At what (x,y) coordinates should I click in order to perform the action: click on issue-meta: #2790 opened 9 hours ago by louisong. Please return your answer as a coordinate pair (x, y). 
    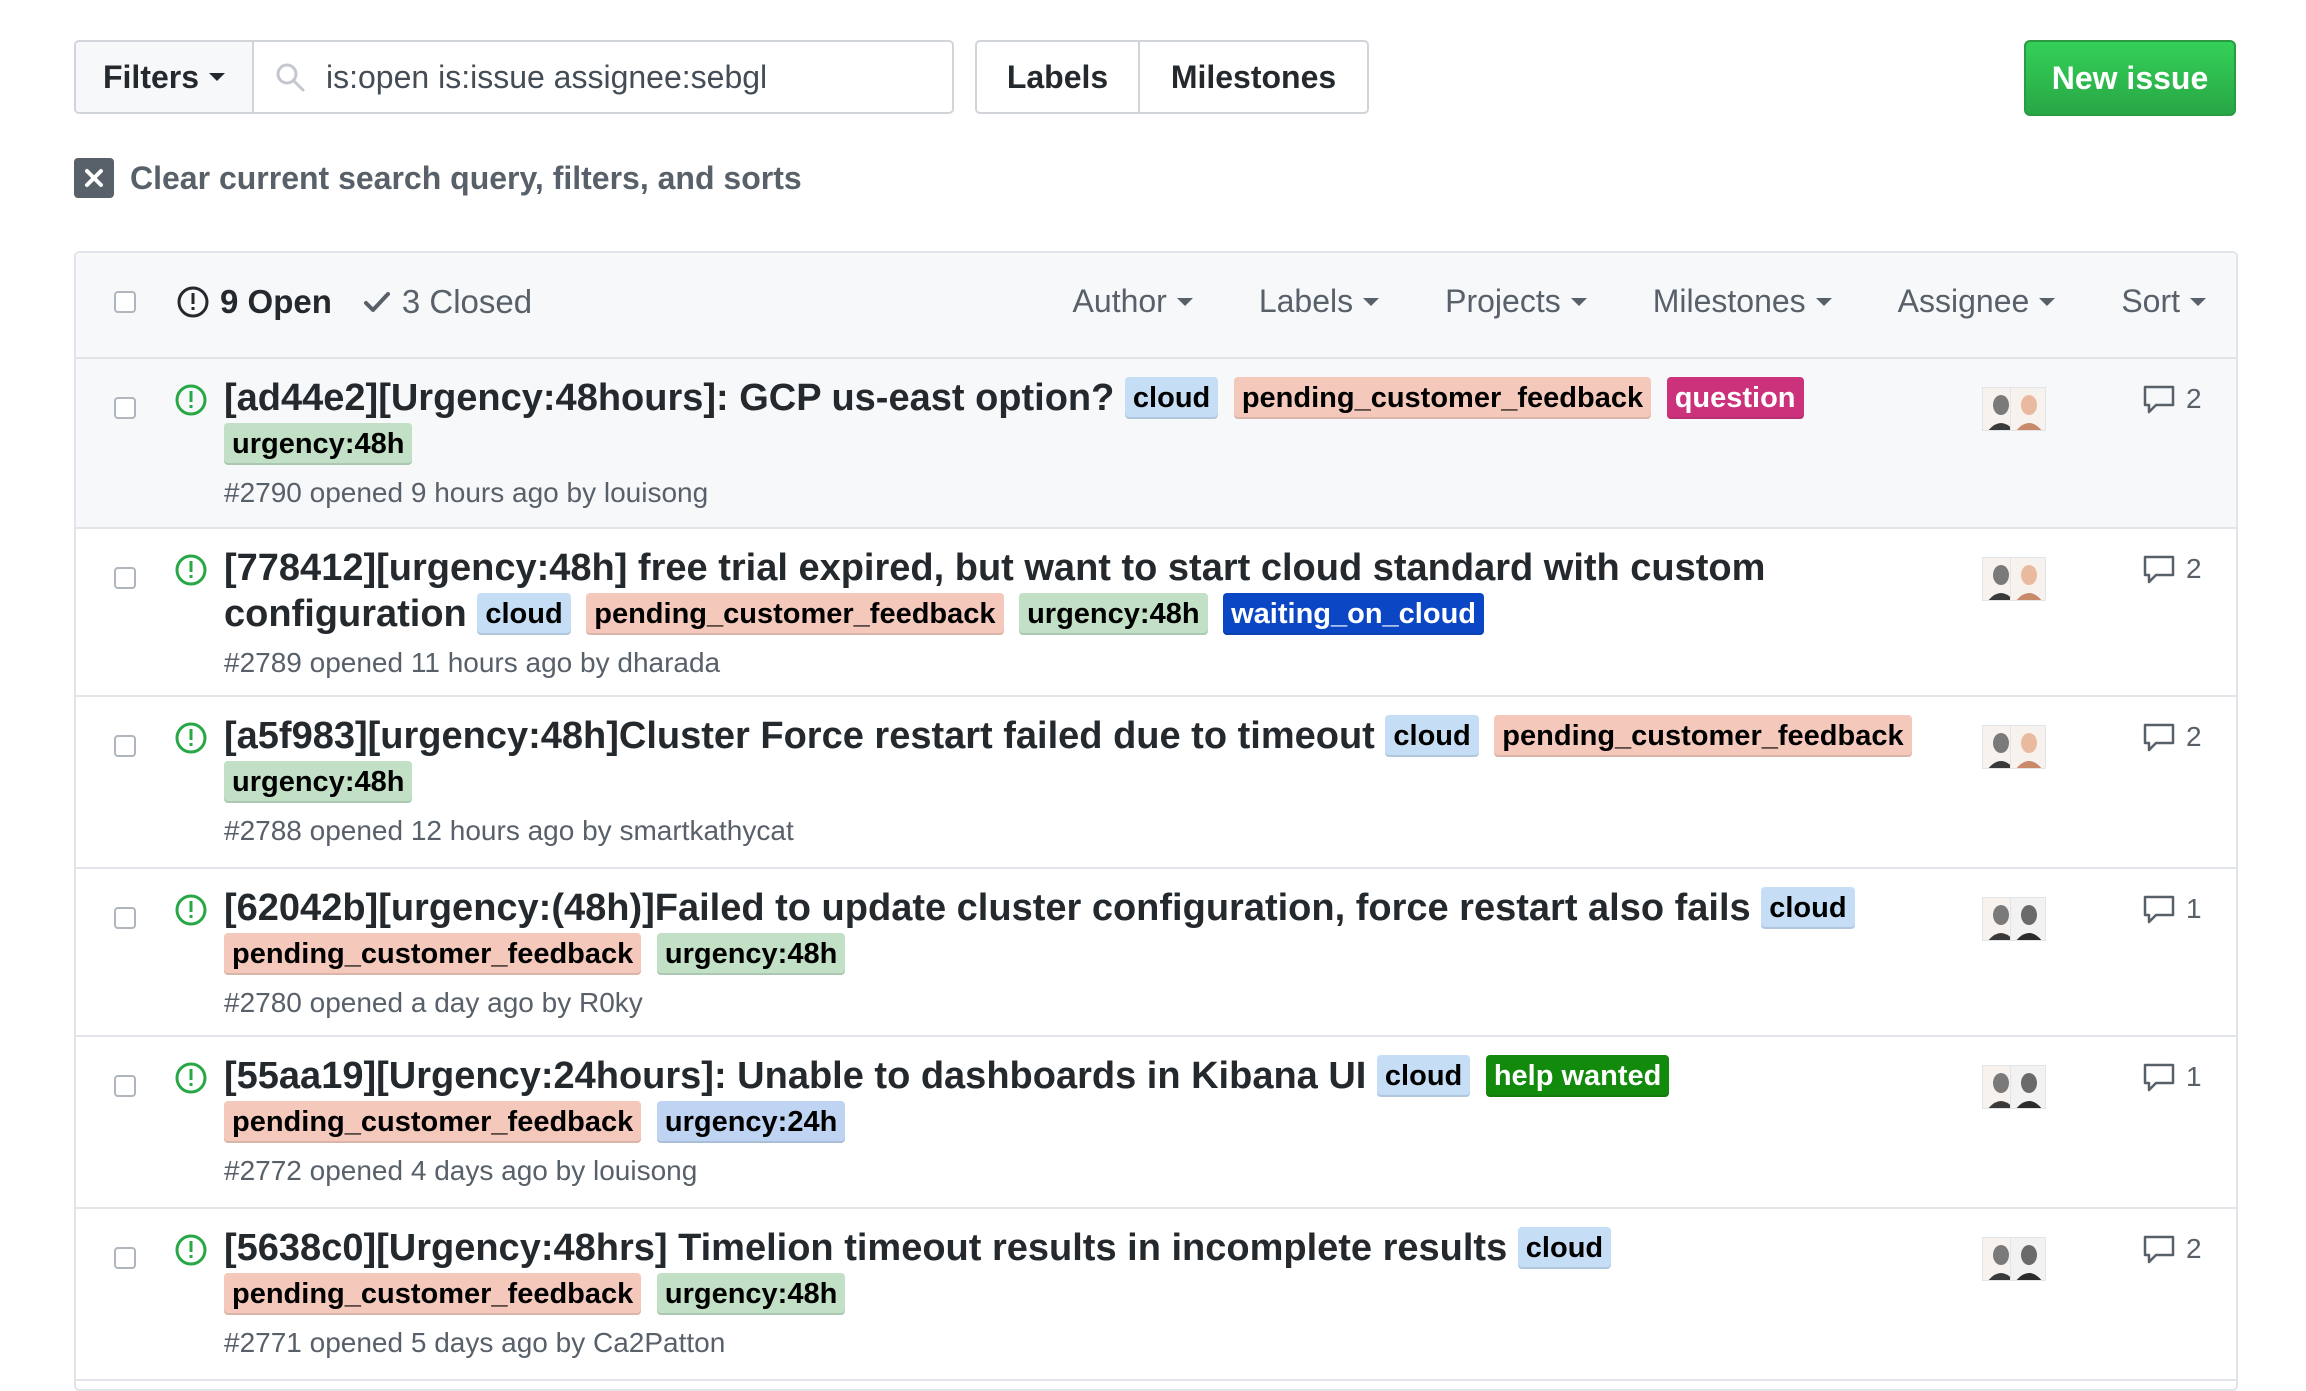
    Looking at the image, I should click on (466, 492).